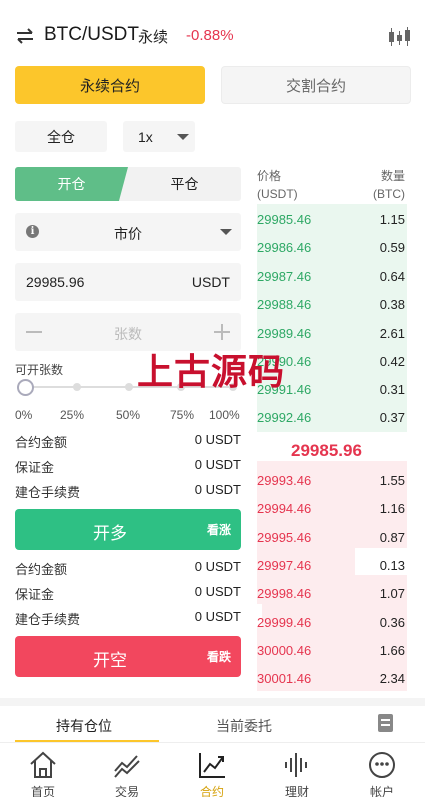  I want to click on slider-mark-label: 50%, so click(128, 415).